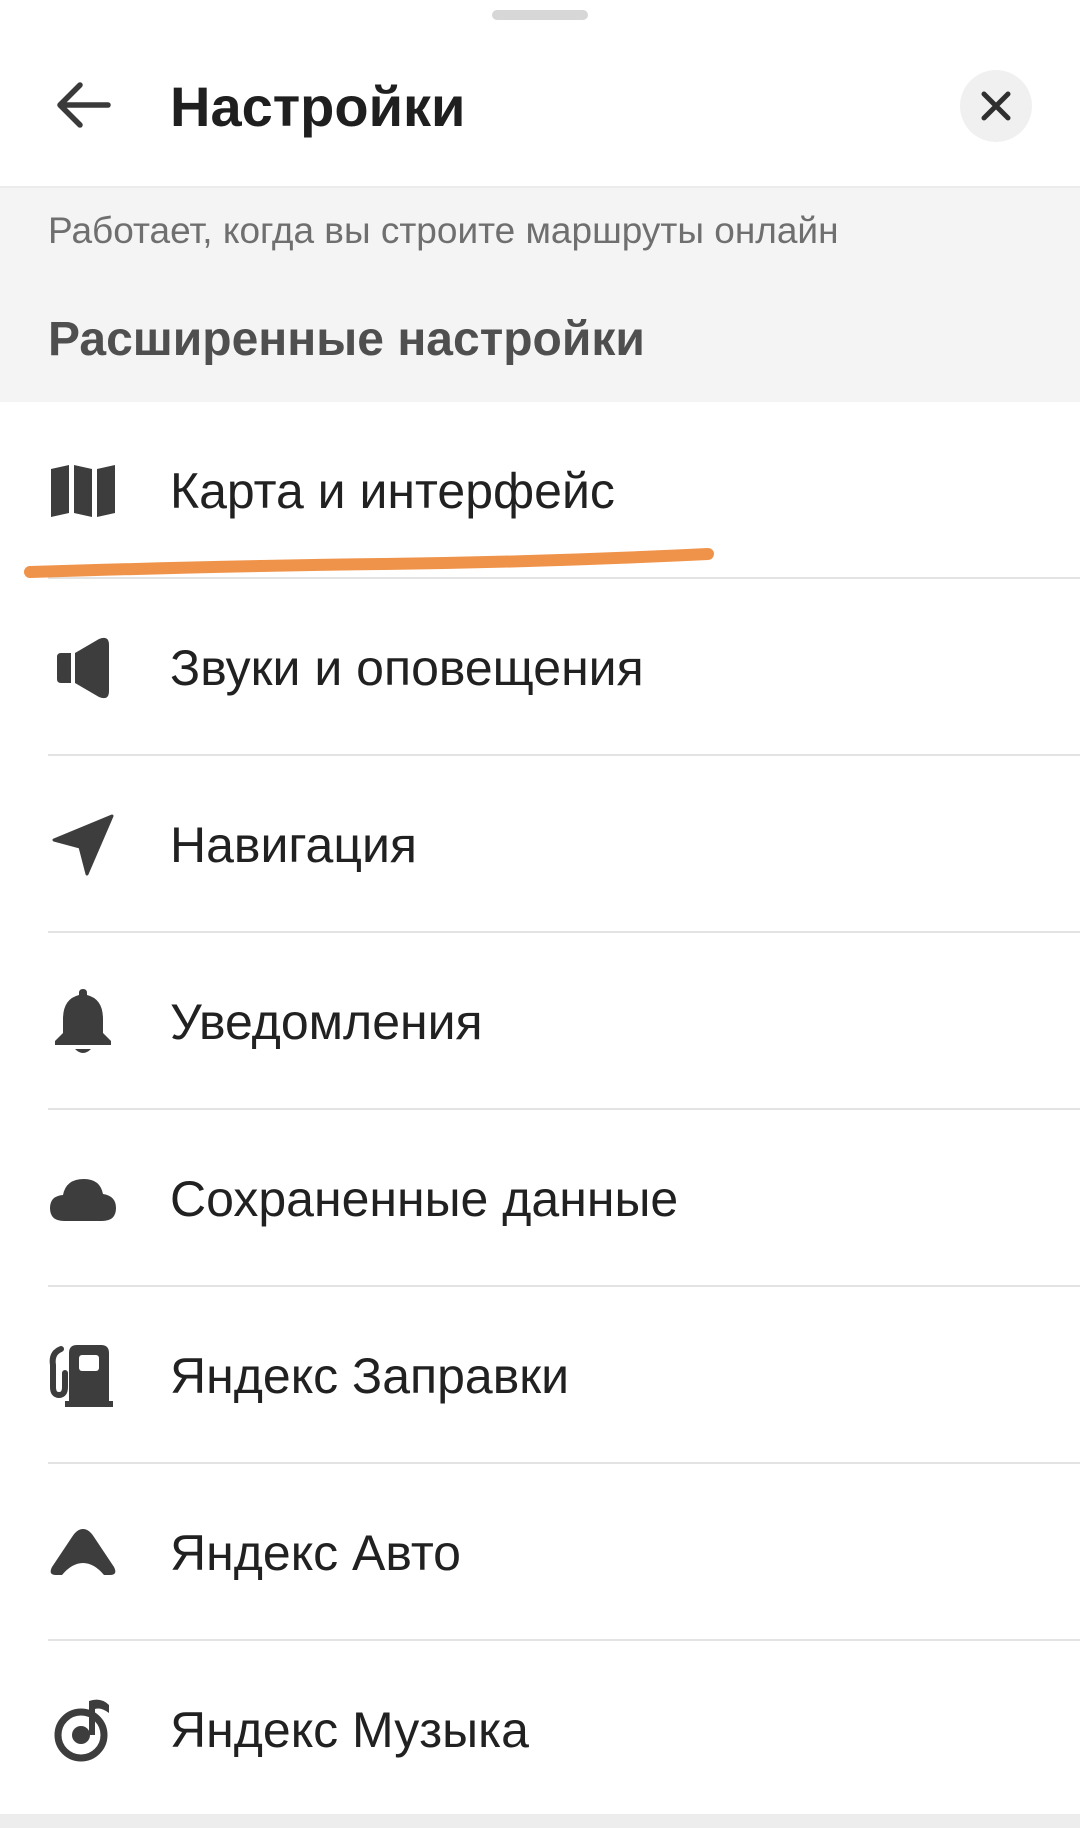  I want to click on arrow-left-icon, so click(84, 105).